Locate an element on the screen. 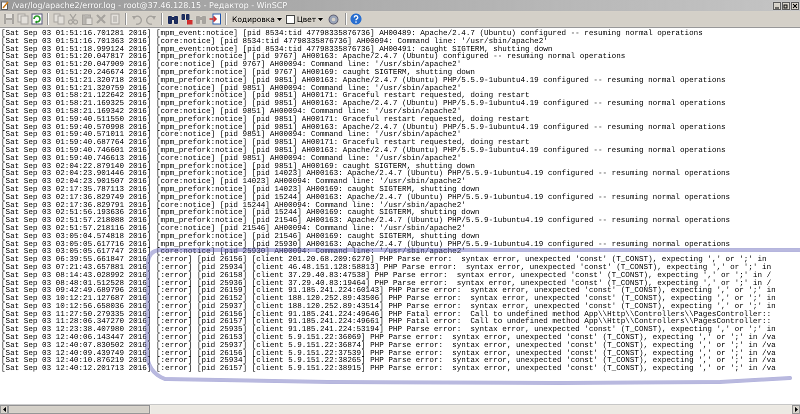 The height and width of the screenshot is (414, 800). restore-icon is located at coordinates (786, 6).